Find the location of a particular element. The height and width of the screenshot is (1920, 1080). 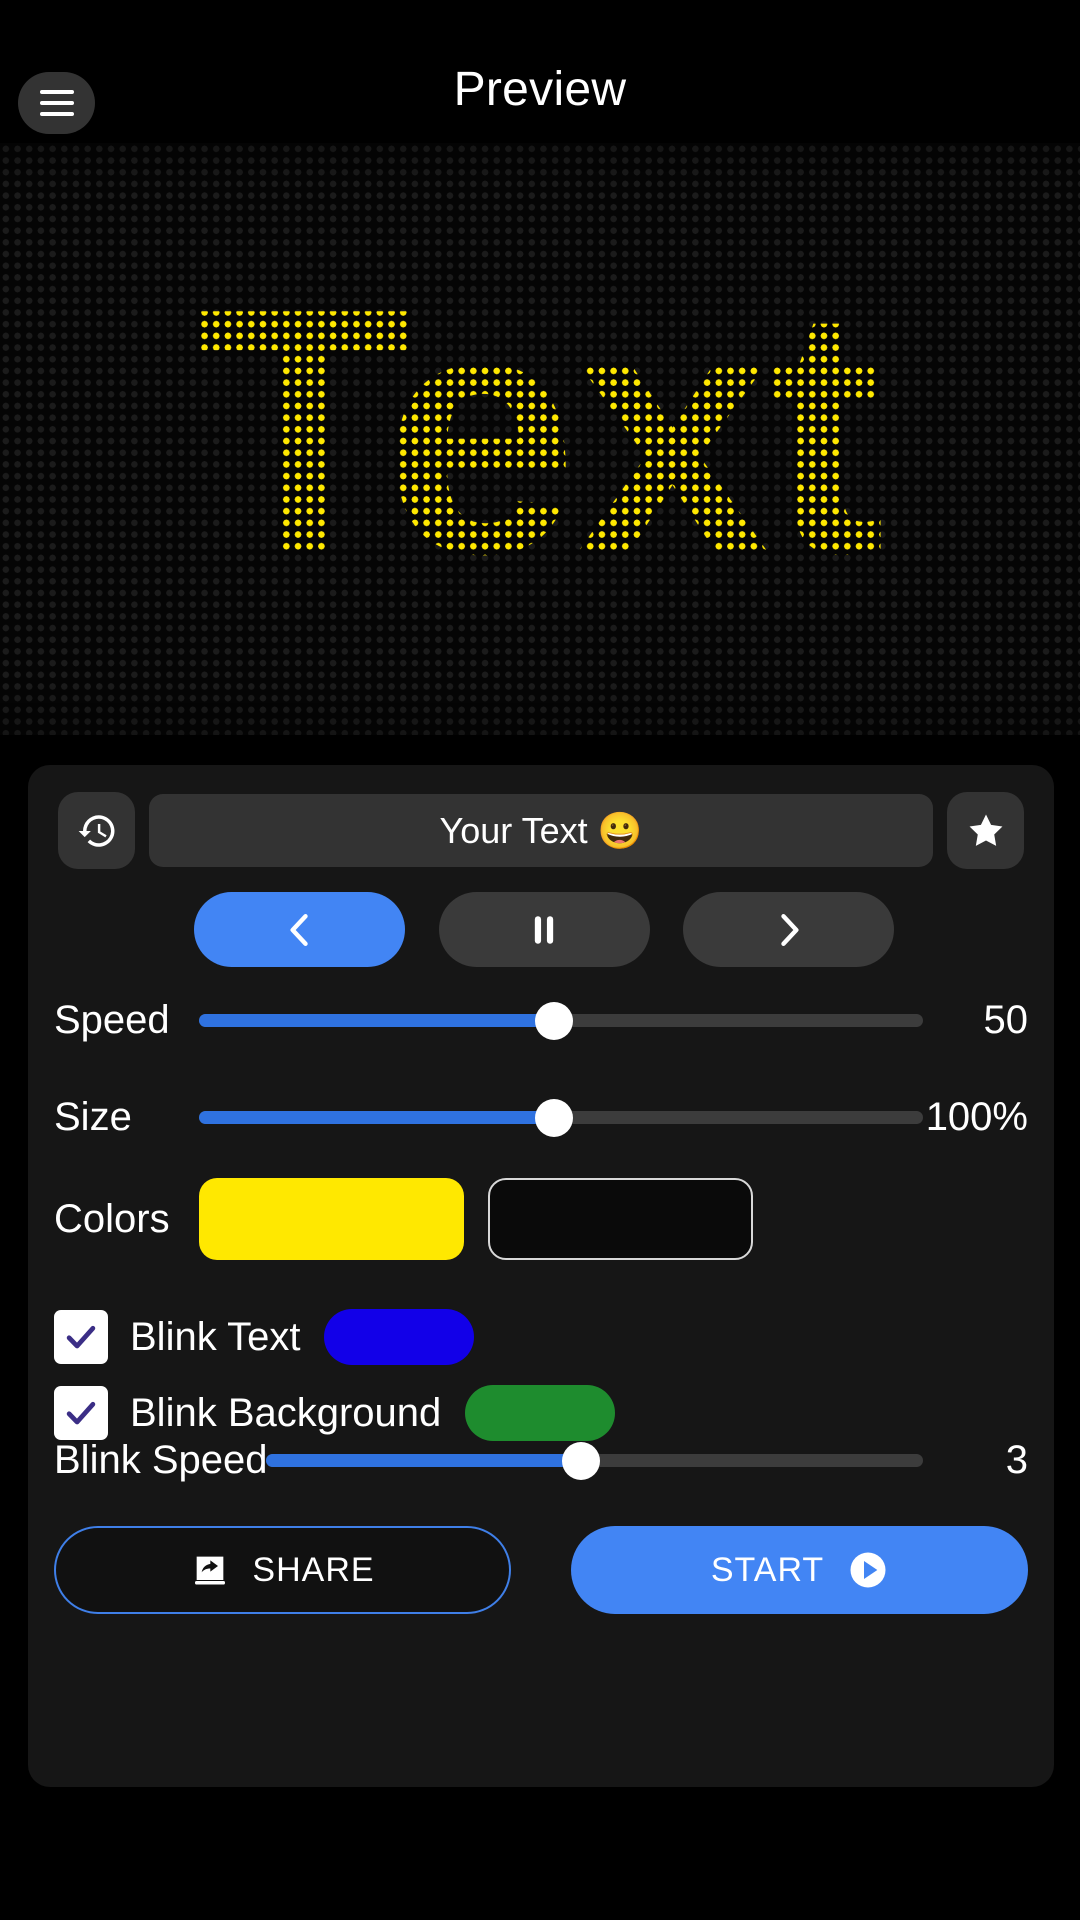

speed-slider-row: Speed 50 is located at coordinates (541, 1020).